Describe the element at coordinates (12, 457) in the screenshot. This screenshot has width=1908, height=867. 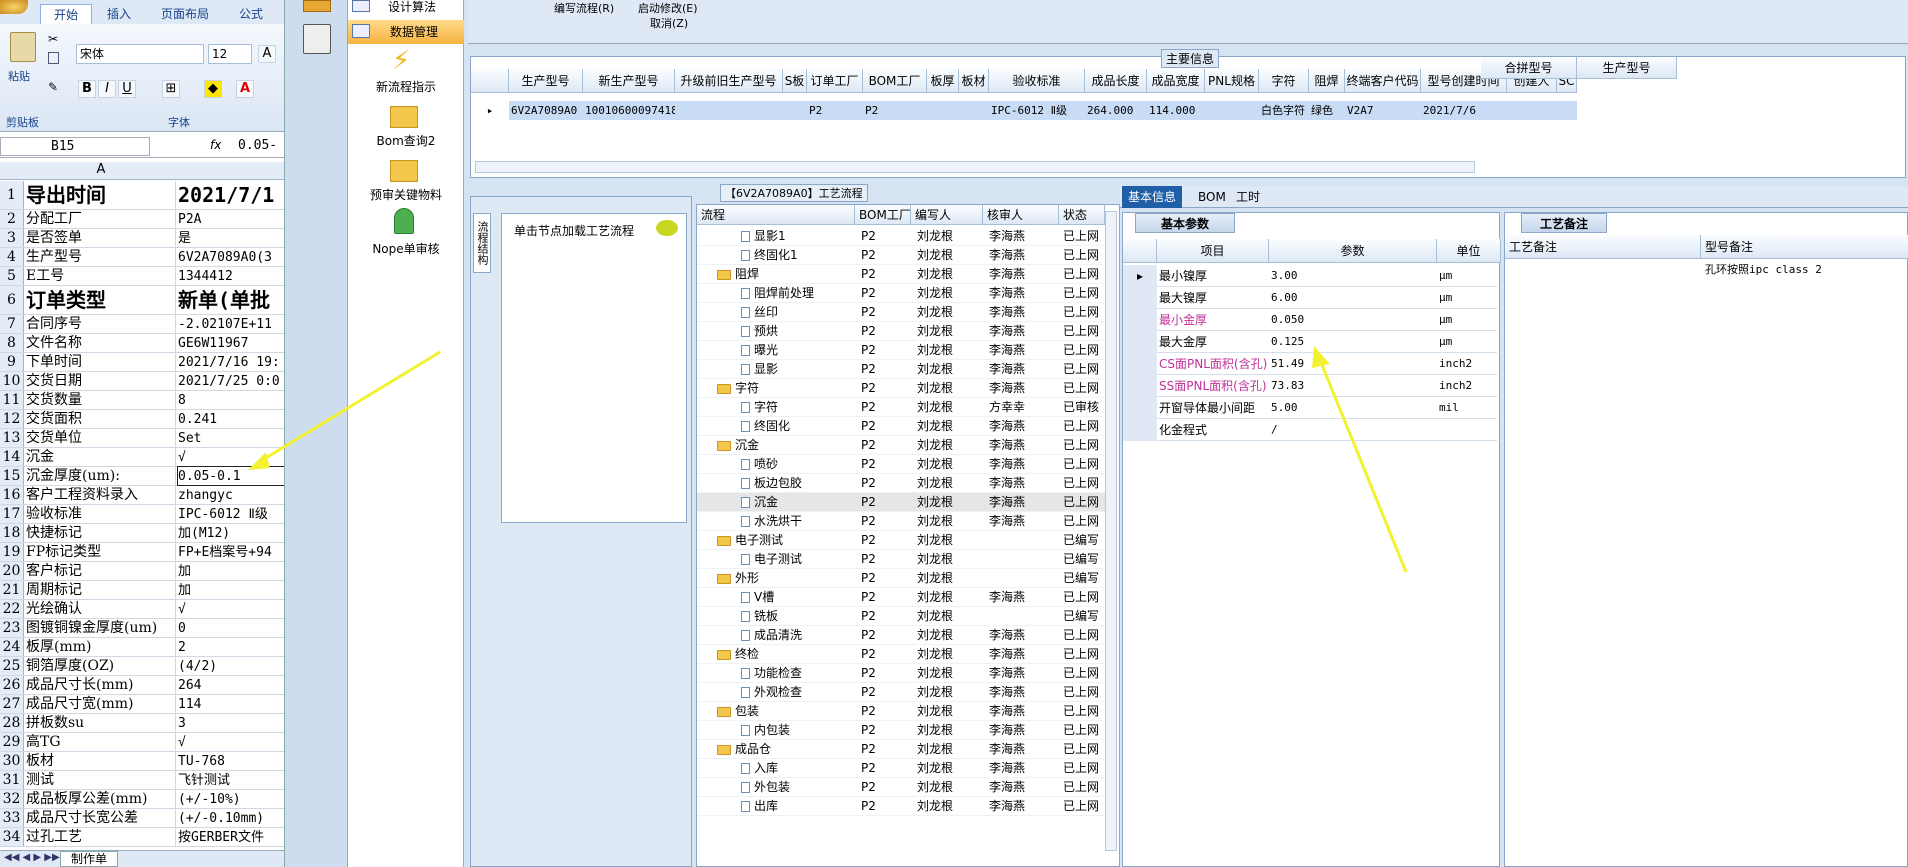
I see `row-number: 14` at that location.